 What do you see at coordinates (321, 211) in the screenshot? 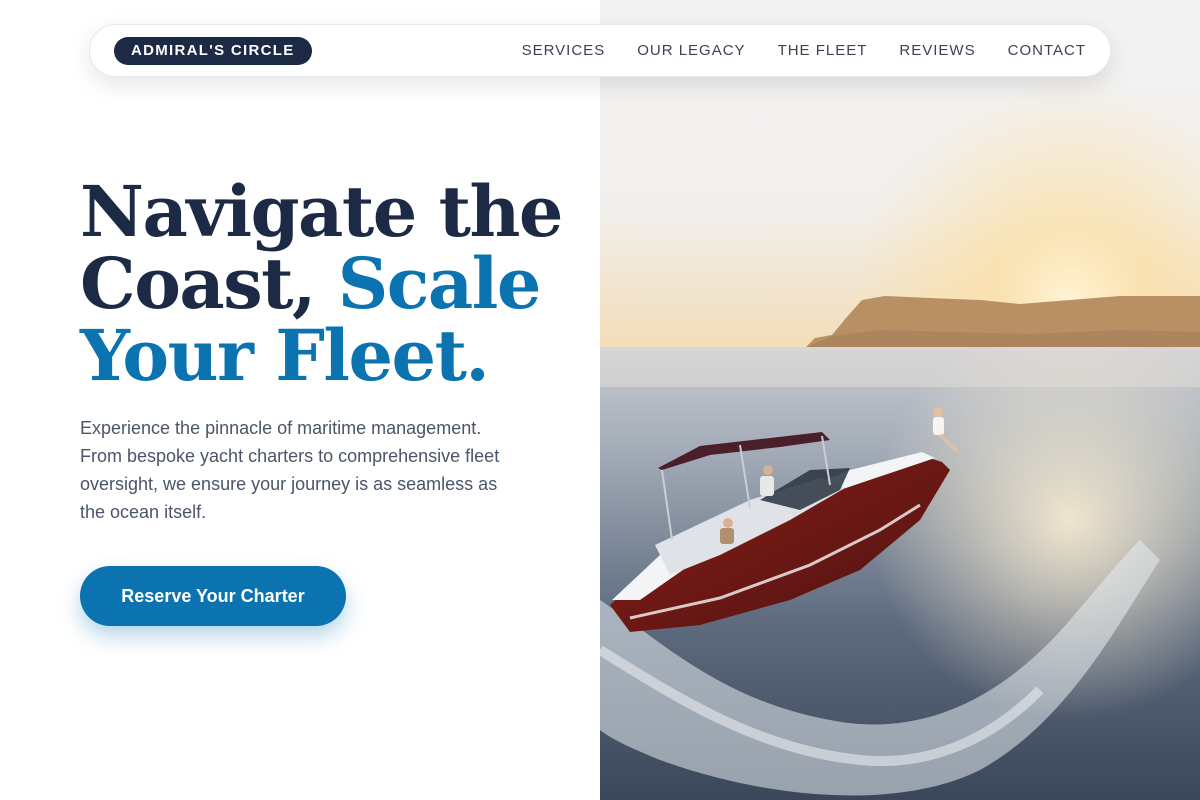
I see `headline-line-1: Navigate the` at bounding box center [321, 211].